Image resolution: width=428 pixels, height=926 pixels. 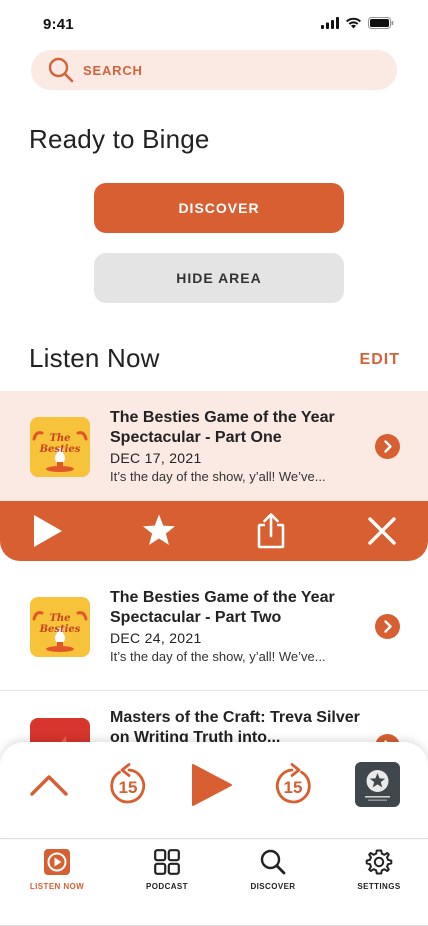 I want to click on tab-label: DISCOVER, so click(x=273, y=886).